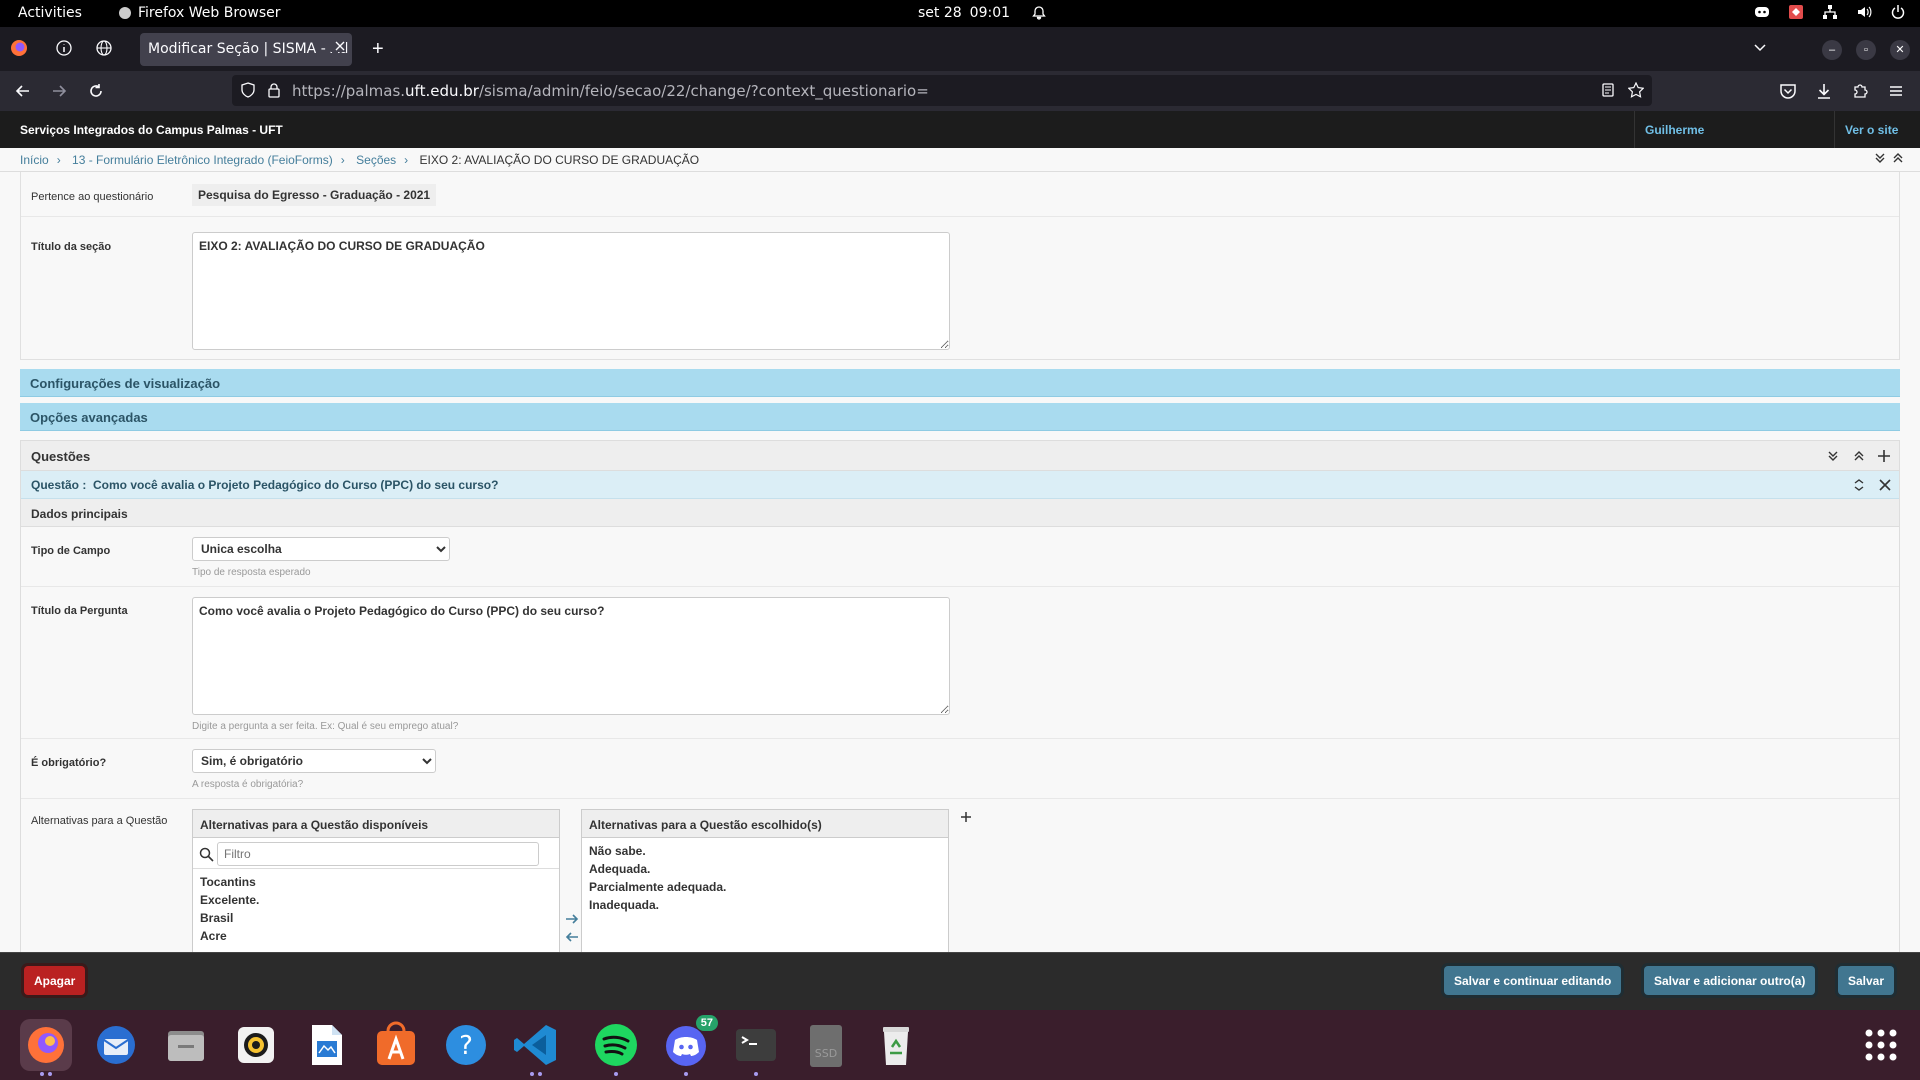 The width and height of the screenshot is (1920, 1080). What do you see at coordinates (321, 549) in the screenshot?
I see `tipo-campo-select: Unica escolha` at bounding box center [321, 549].